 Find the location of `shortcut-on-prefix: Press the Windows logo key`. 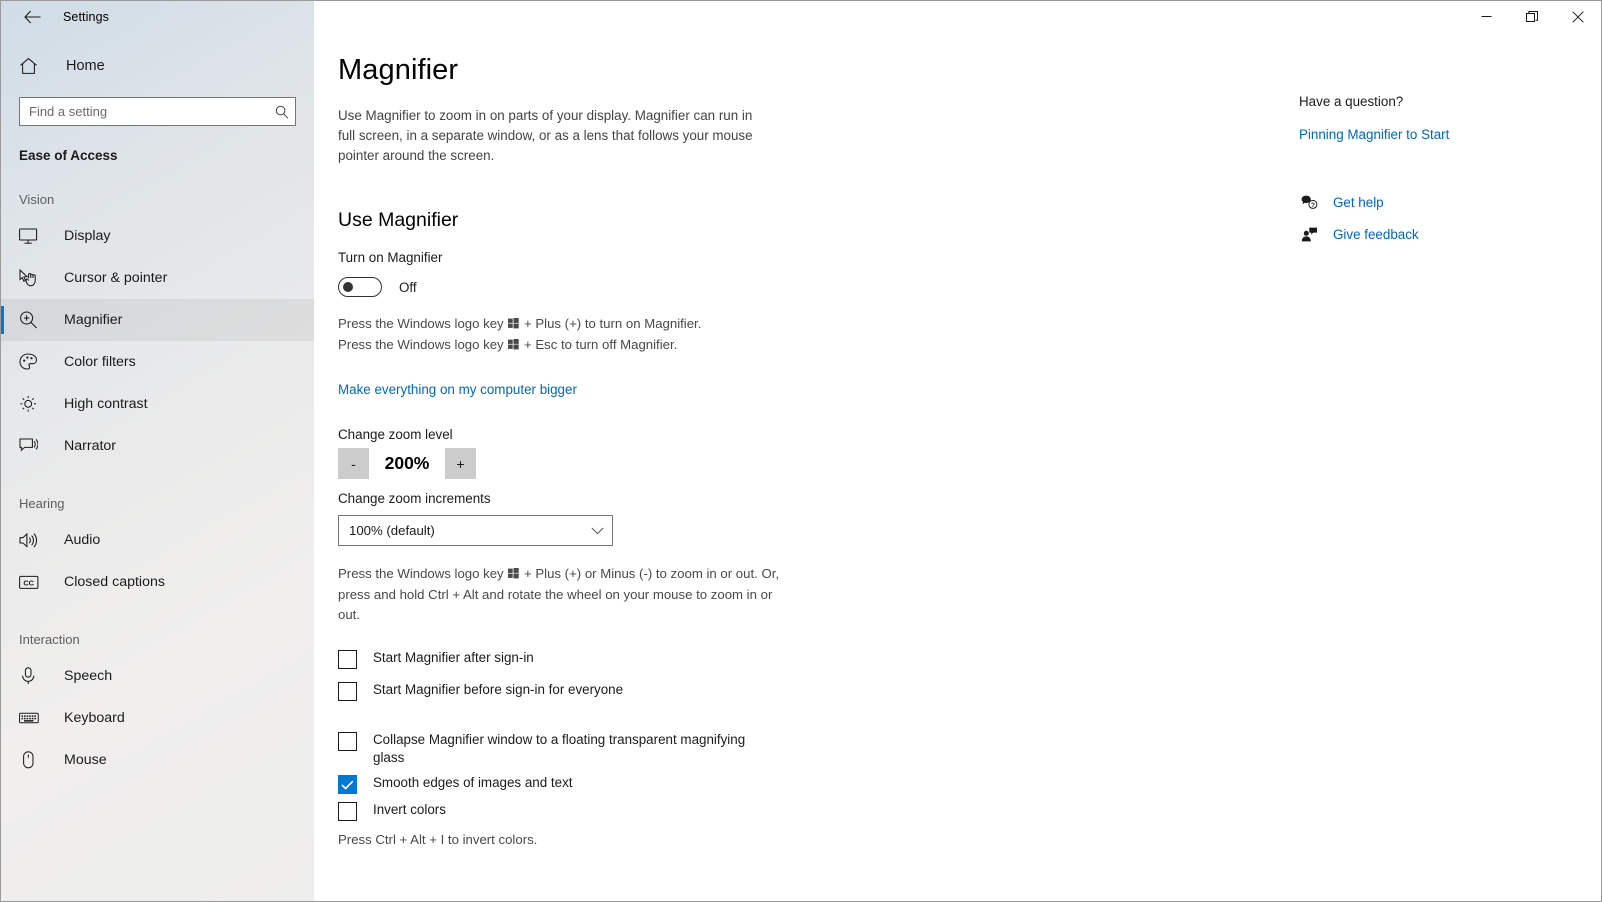

shortcut-on-prefix: Press the Windows logo key is located at coordinates (423, 323).